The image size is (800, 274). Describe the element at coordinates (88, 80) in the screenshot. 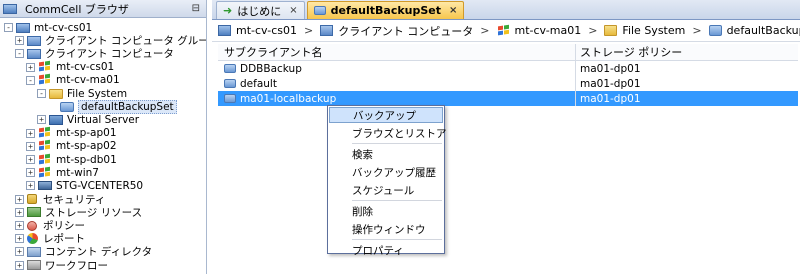

I see `tree-node-label: mt-cv-ma01` at that location.